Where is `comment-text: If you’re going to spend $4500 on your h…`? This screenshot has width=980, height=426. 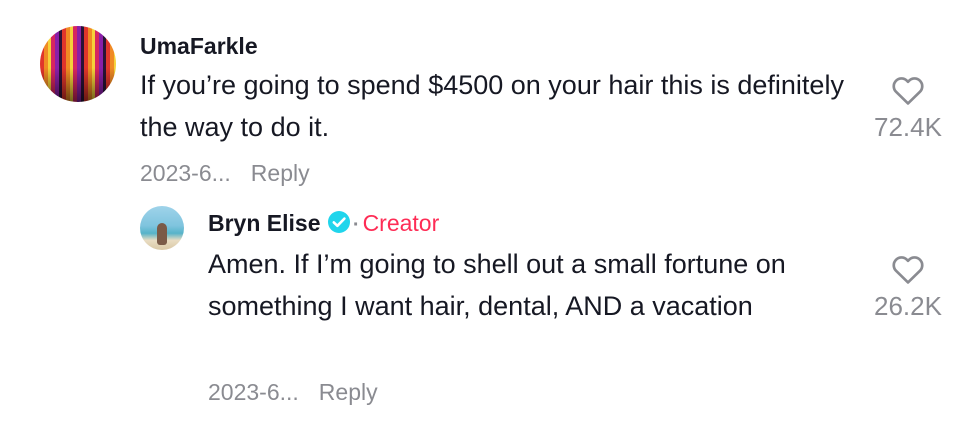
comment-text: If you’re going to spend $4500 on your h… is located at coordinates (492, 106).